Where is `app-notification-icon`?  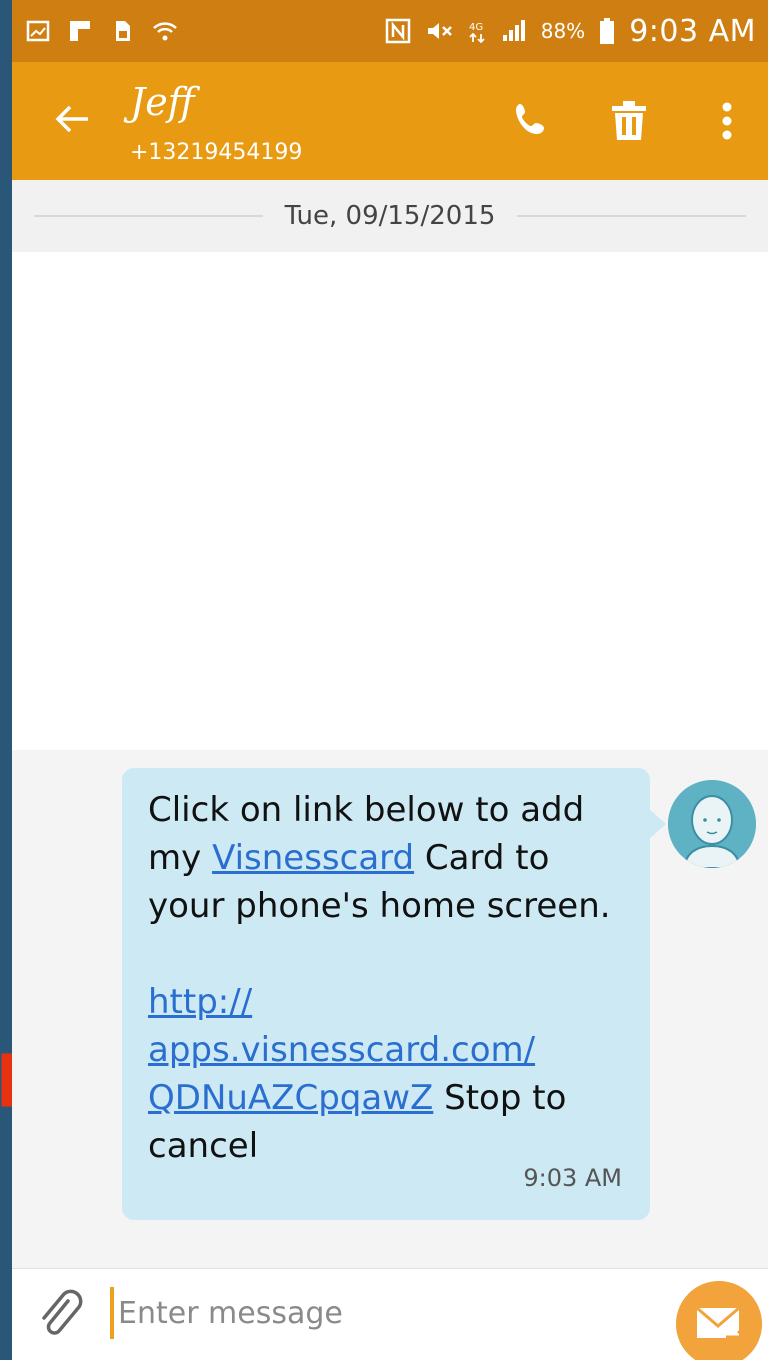 app-notification-icon is located at coordinates (80, 31).